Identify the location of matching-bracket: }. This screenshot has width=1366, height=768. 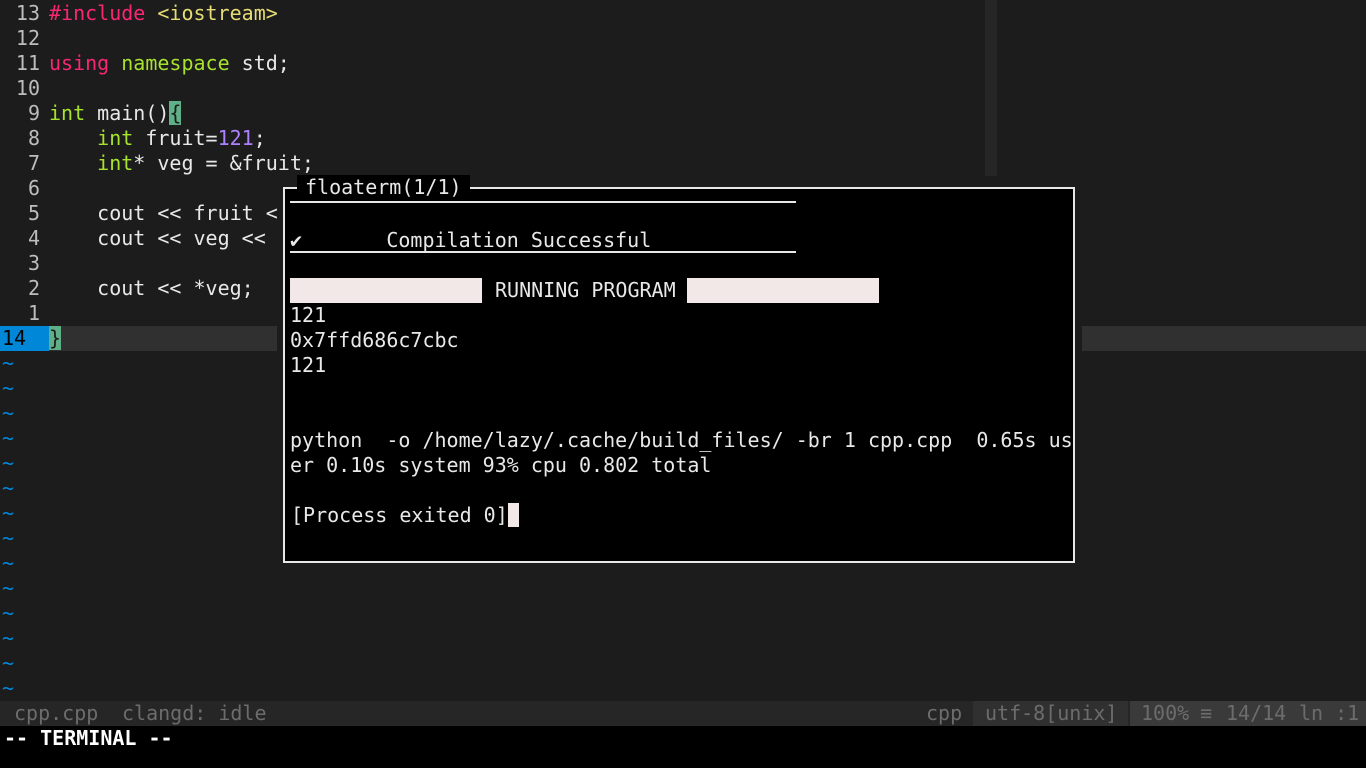
(55, 338).